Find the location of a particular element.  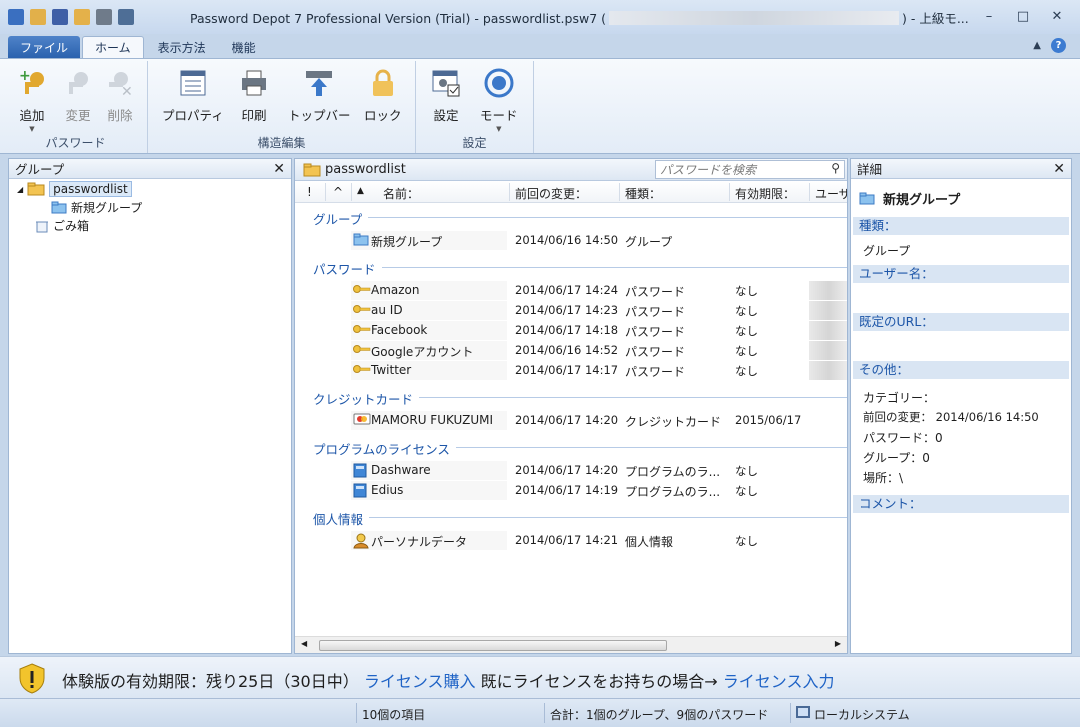

section-header: 個人情報 is located at coordinates (338, 518).